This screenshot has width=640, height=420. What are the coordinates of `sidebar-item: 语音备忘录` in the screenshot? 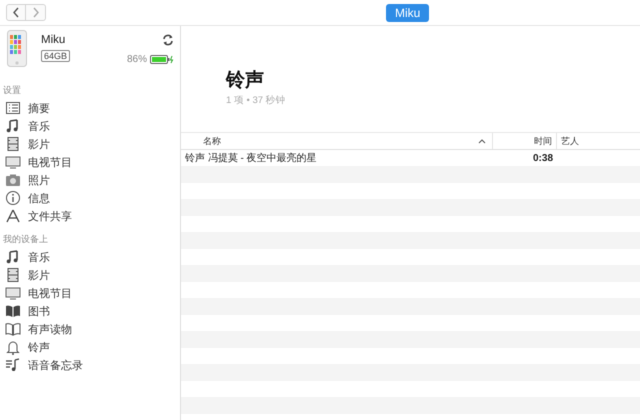 It's located at (90, 365).